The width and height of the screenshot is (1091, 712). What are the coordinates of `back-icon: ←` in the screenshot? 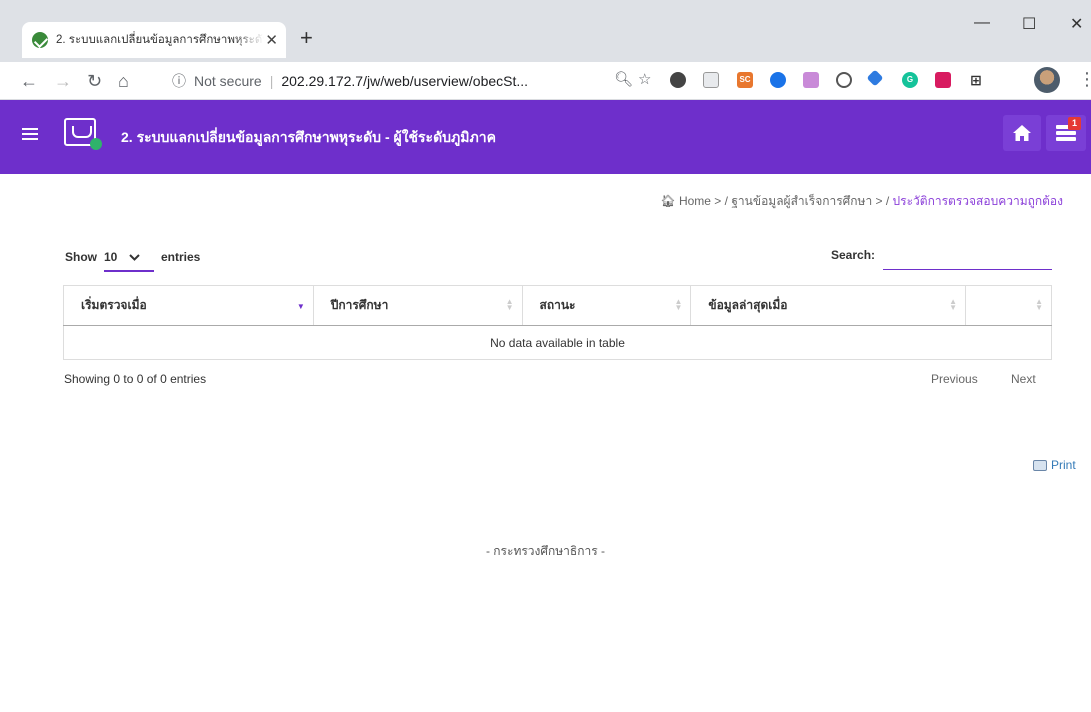 It's located at (29, 81).